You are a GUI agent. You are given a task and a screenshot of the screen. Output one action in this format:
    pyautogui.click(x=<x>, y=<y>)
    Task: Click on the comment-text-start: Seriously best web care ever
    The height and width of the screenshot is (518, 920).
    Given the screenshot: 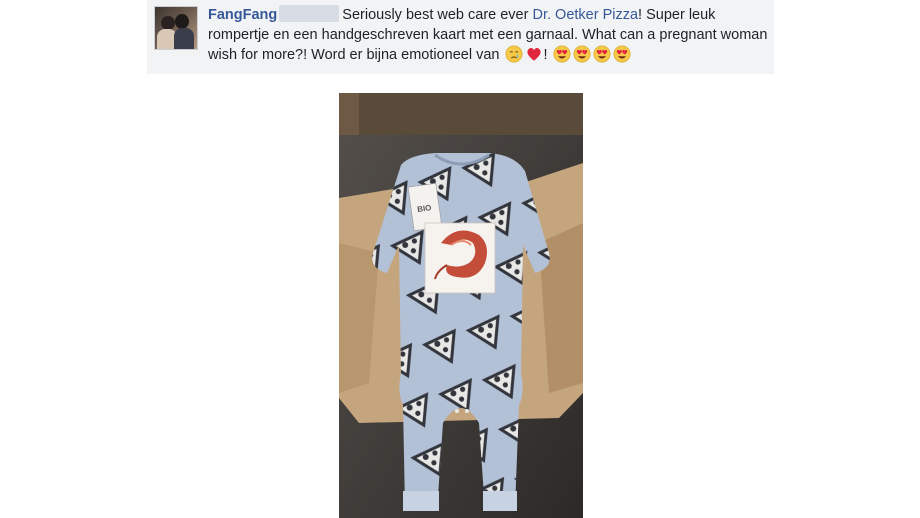 What is the action you would take?
    pyautogui.click(x=437, y=15)
    